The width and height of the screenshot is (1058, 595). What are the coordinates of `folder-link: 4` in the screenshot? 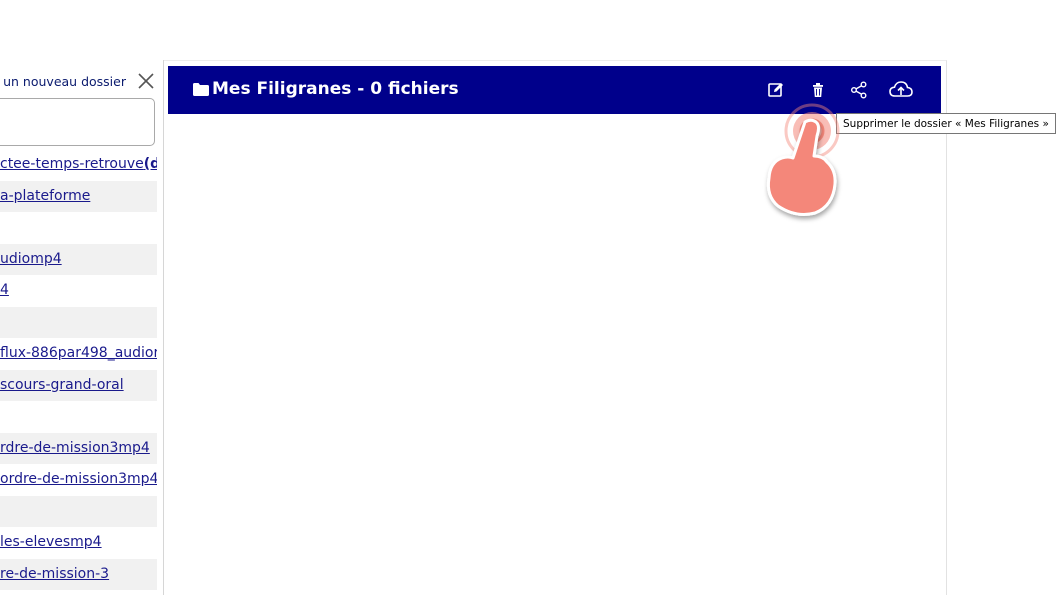 It's located at (4, 290).